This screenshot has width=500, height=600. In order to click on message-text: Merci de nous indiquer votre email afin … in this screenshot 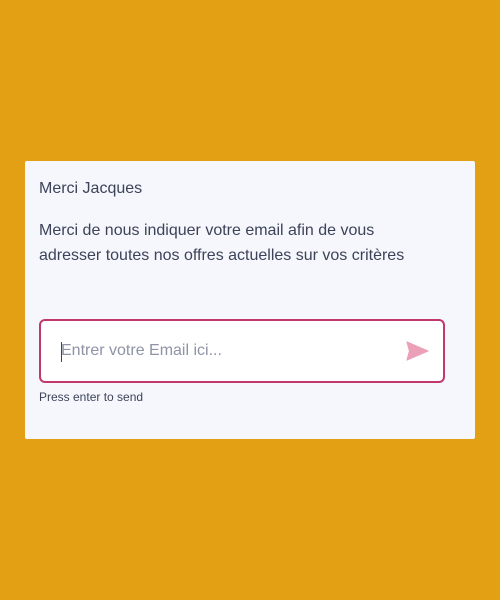, I will do `click(222, 243)`.